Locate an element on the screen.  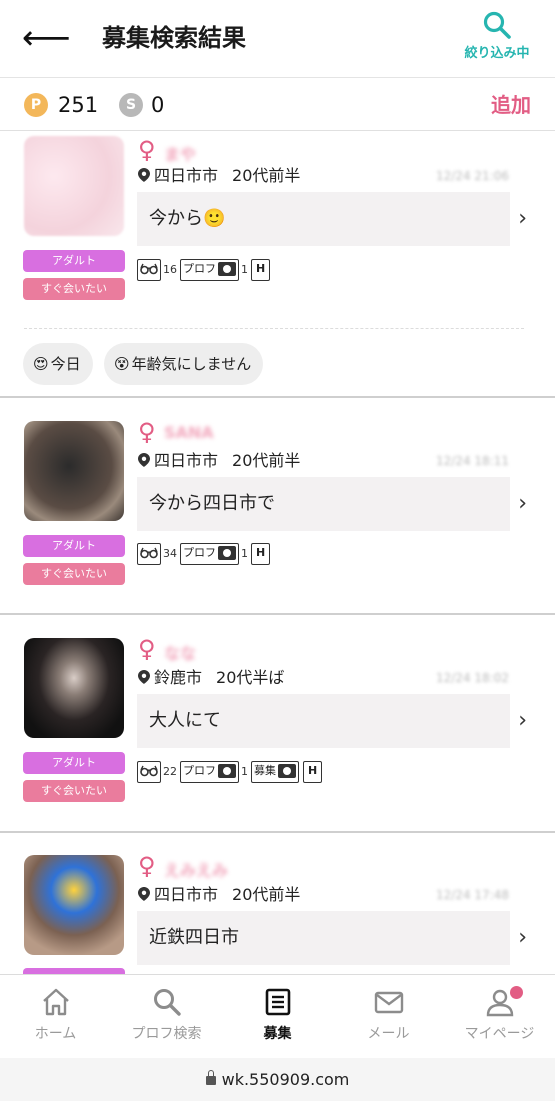
lock-icon is located at coordinates (210, 1077).